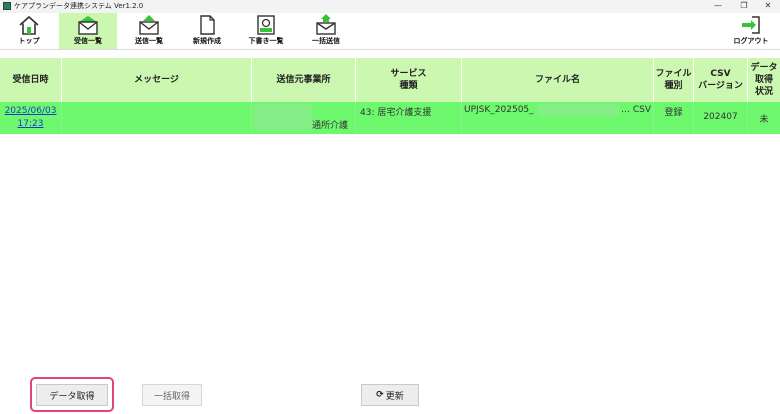  What do you see at coordinates (283, 117) in the screenshot?
I see `redacted-sender` at bounding box center [283, 117].